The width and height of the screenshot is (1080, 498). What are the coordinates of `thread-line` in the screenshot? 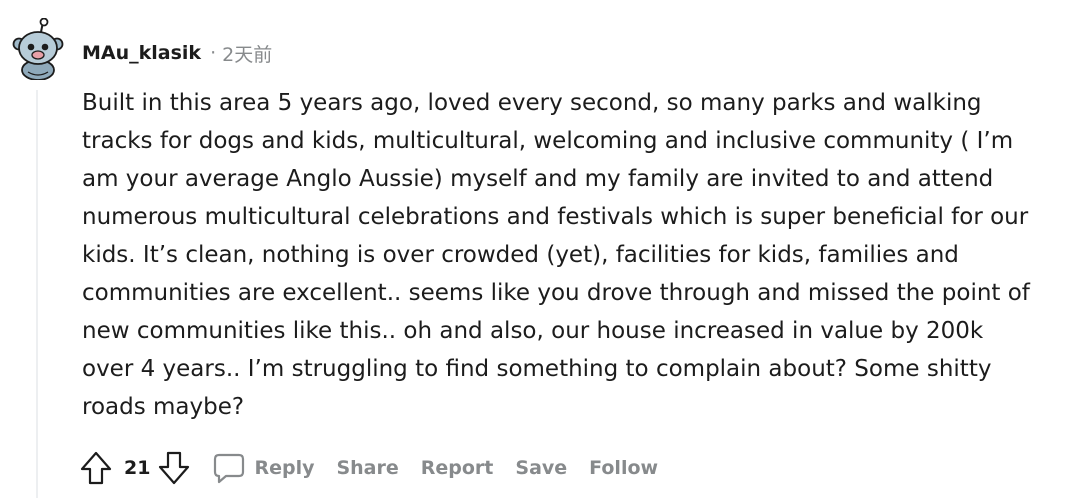 It's located at (37, 294).